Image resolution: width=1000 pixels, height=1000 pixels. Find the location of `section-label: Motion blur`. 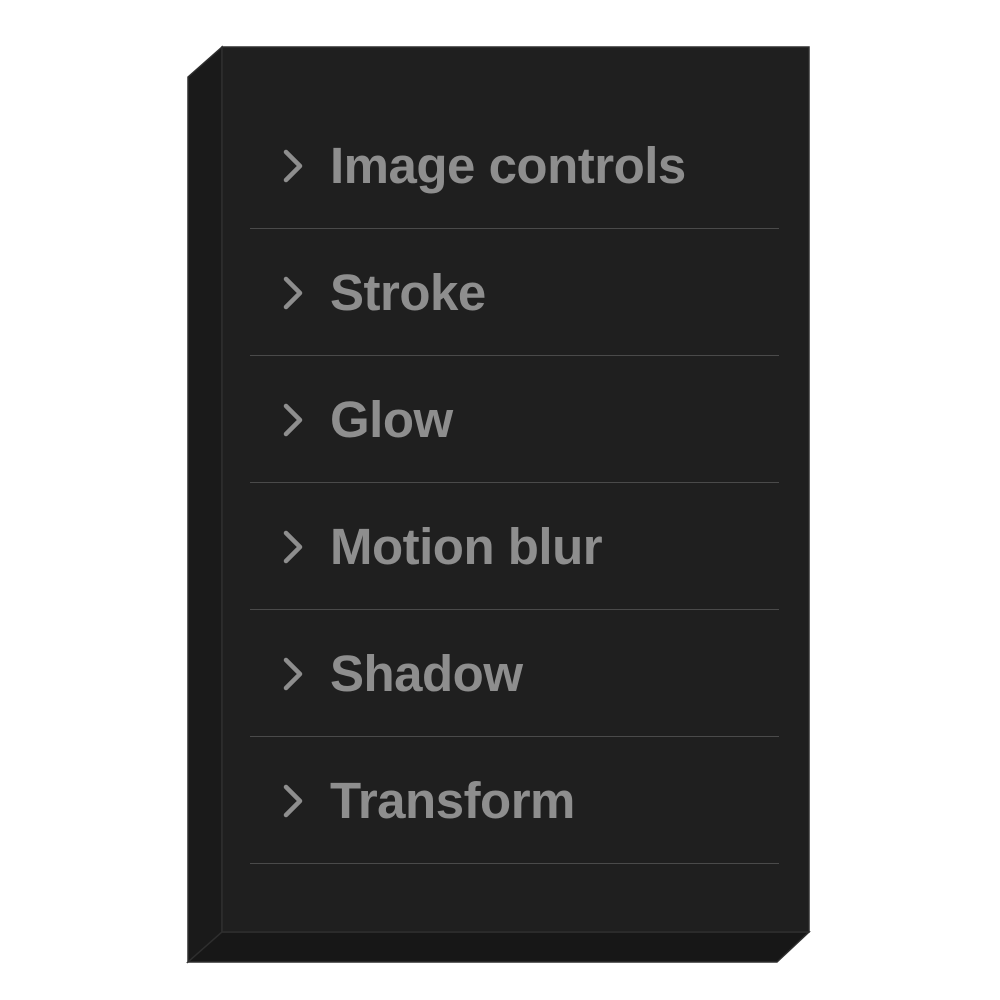

section-label: Motion blur is located at coordinates (466, 546).